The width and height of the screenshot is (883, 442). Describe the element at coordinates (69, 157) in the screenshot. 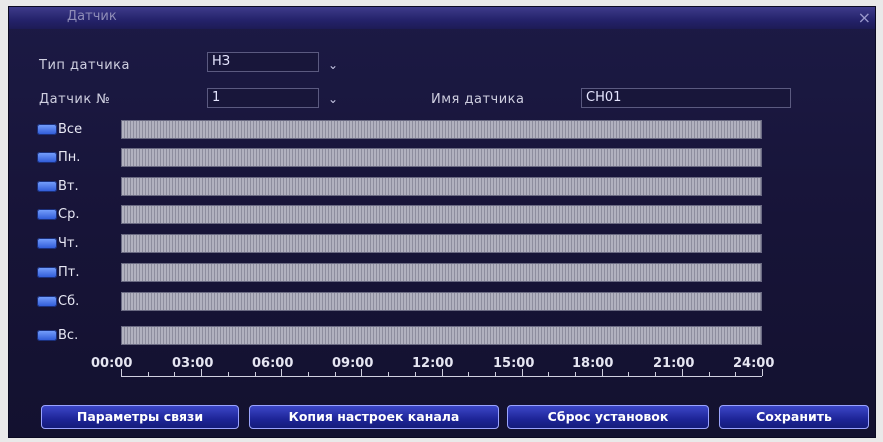

I see `day-label: Пн.` at that location.